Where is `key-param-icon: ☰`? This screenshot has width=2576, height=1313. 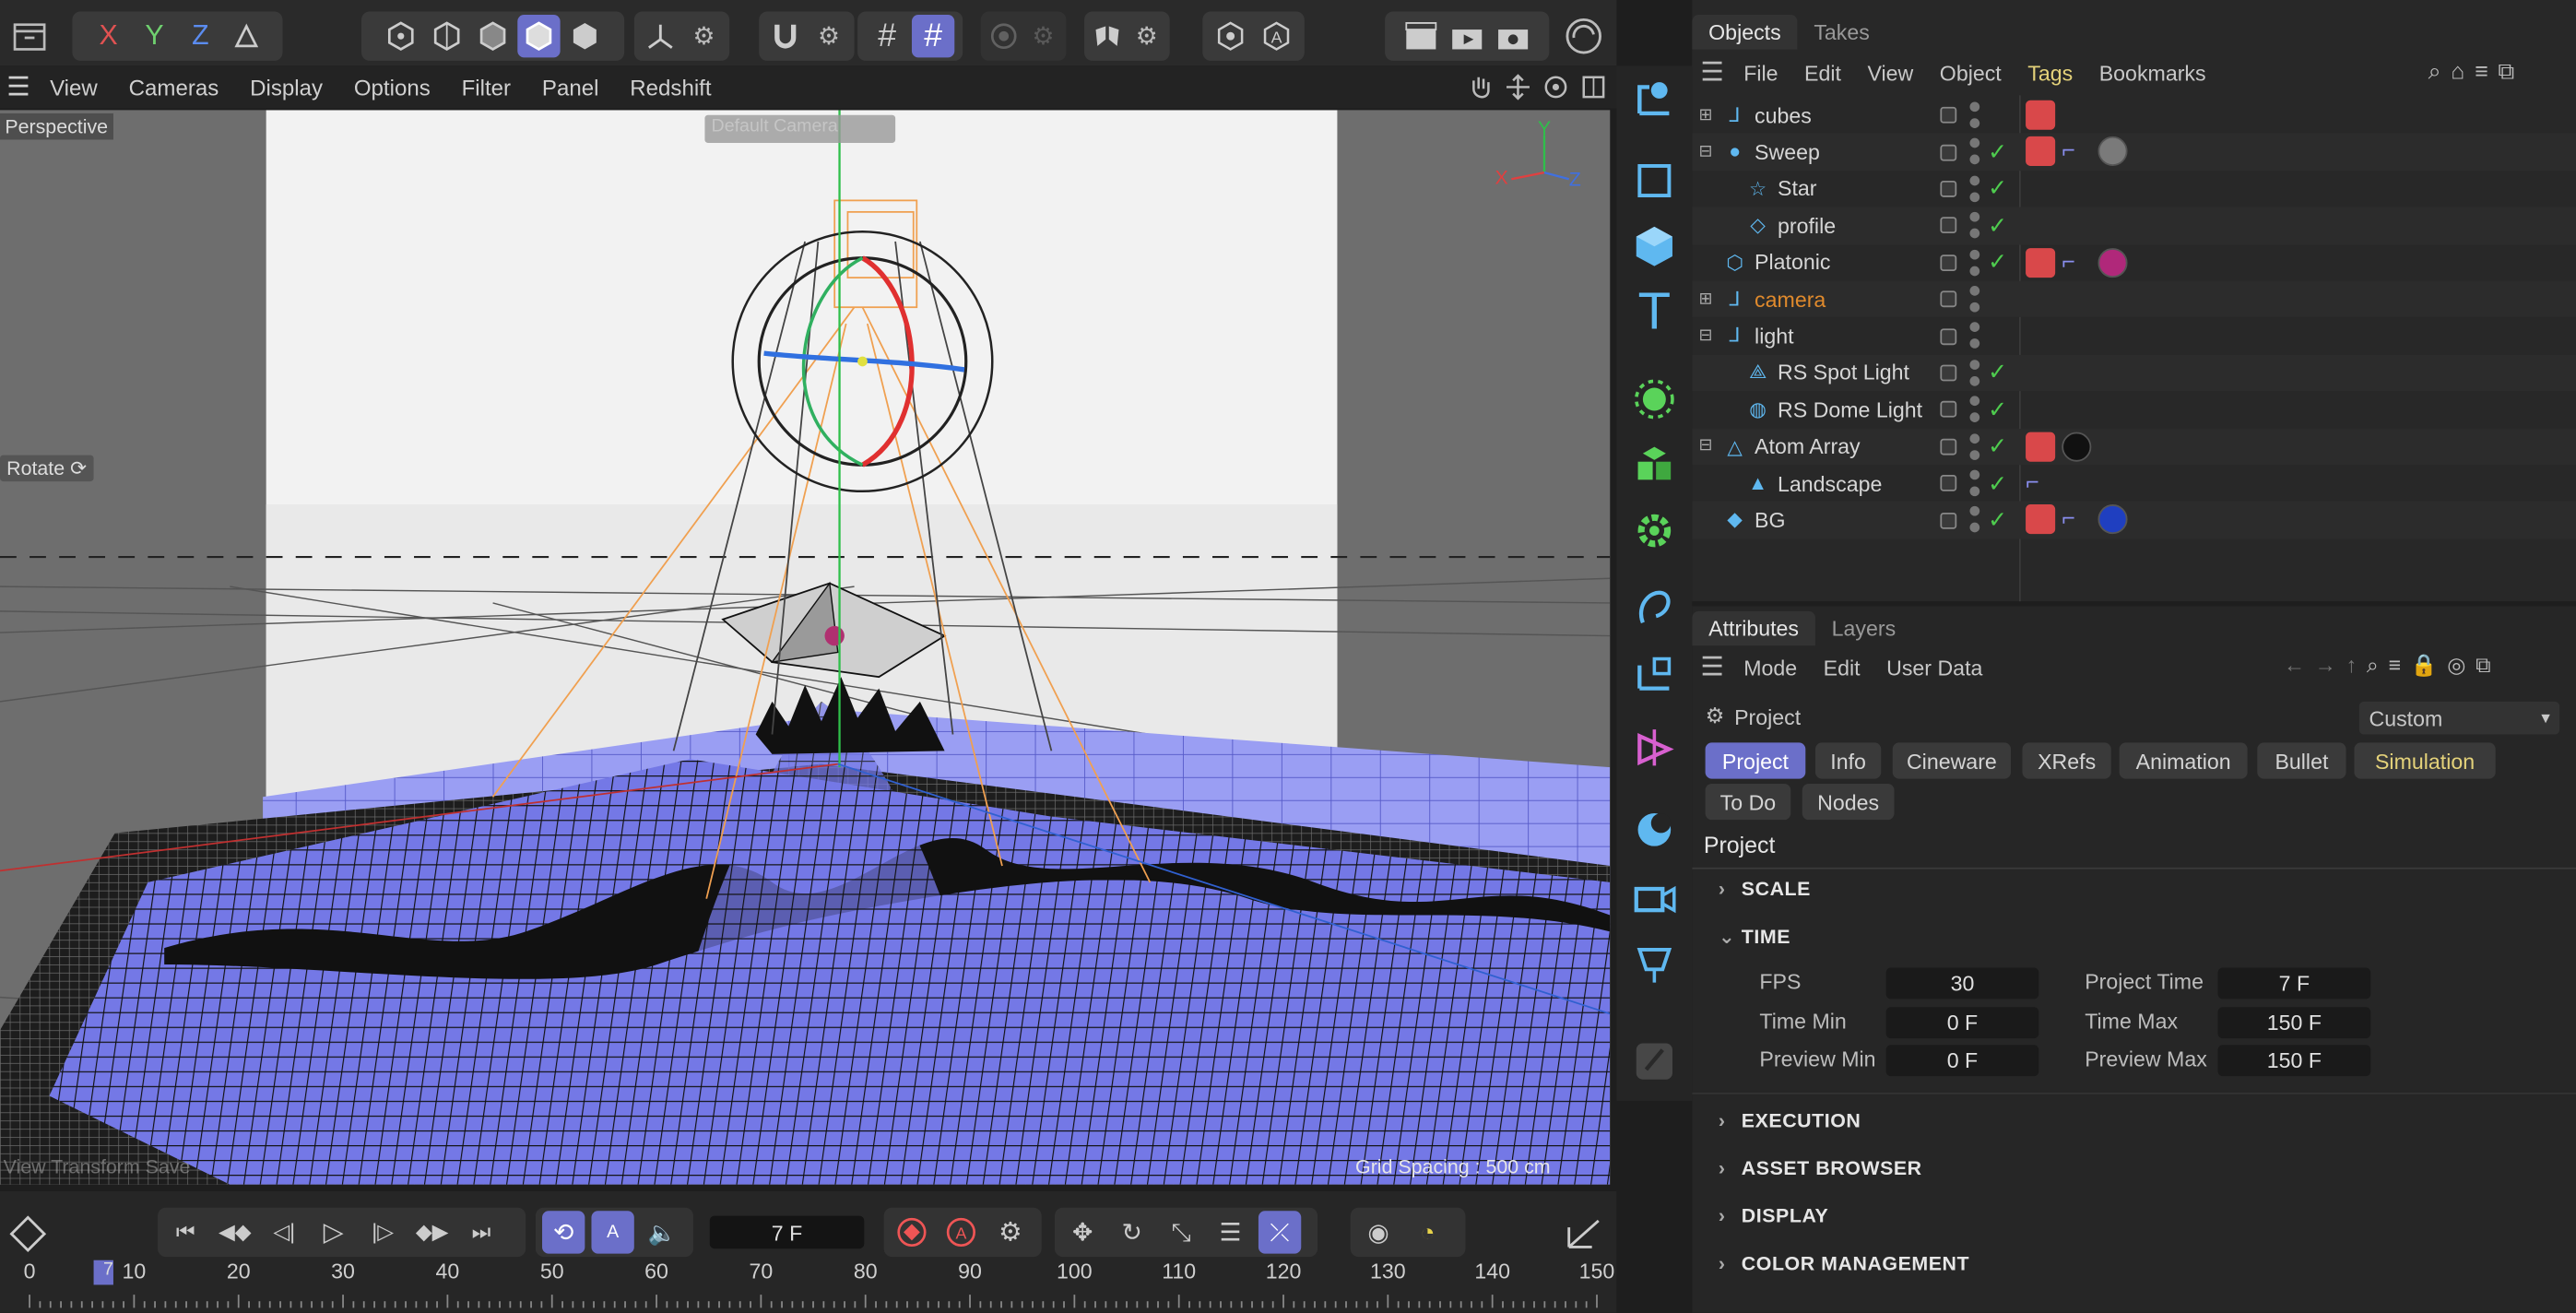 key-param-icon: ☰ is located at coordinates (1230, 1232).